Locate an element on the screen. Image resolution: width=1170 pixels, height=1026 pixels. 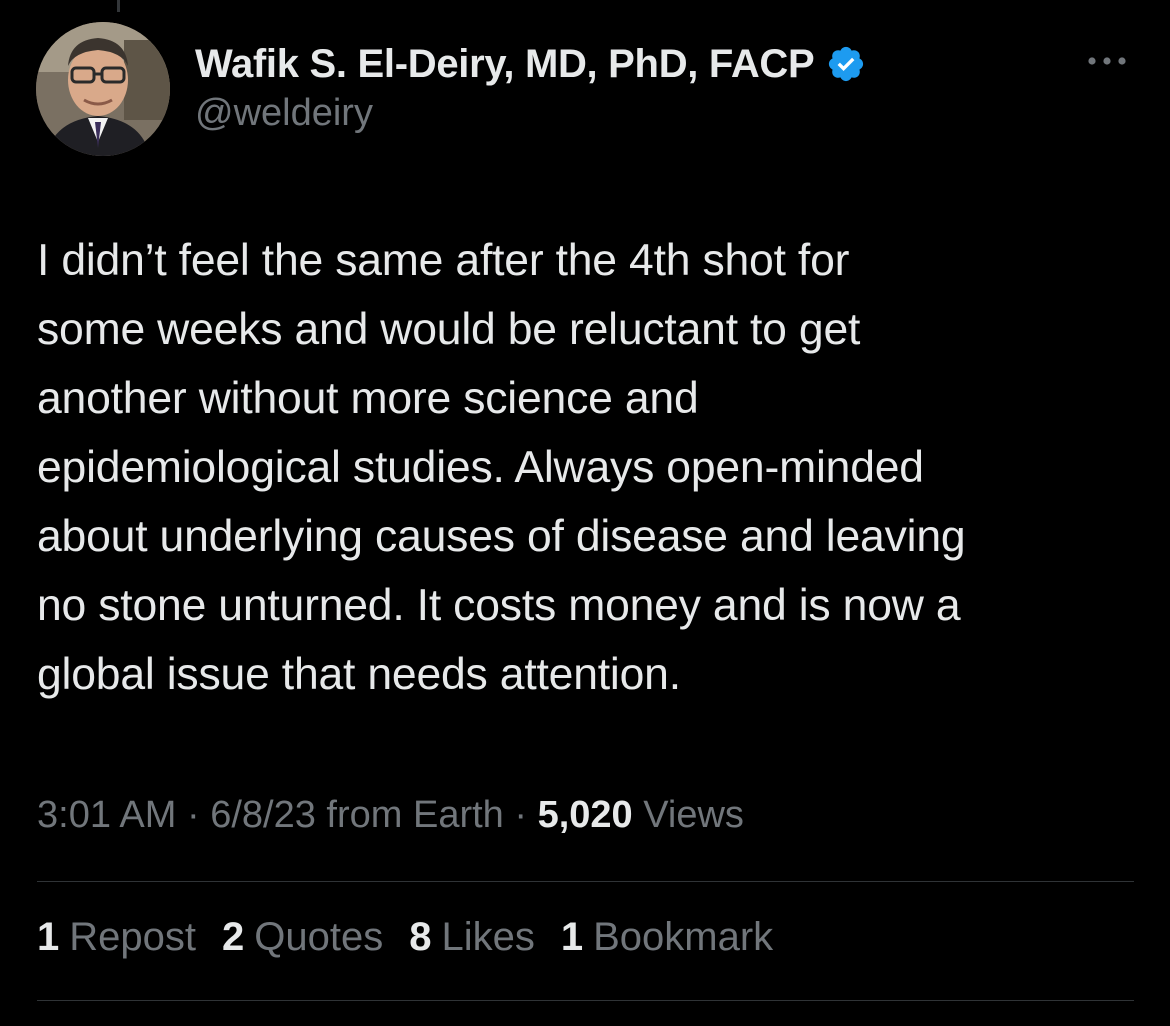
bookmarks-stat: 1 Bookmark is located at coordinates (667, 937).